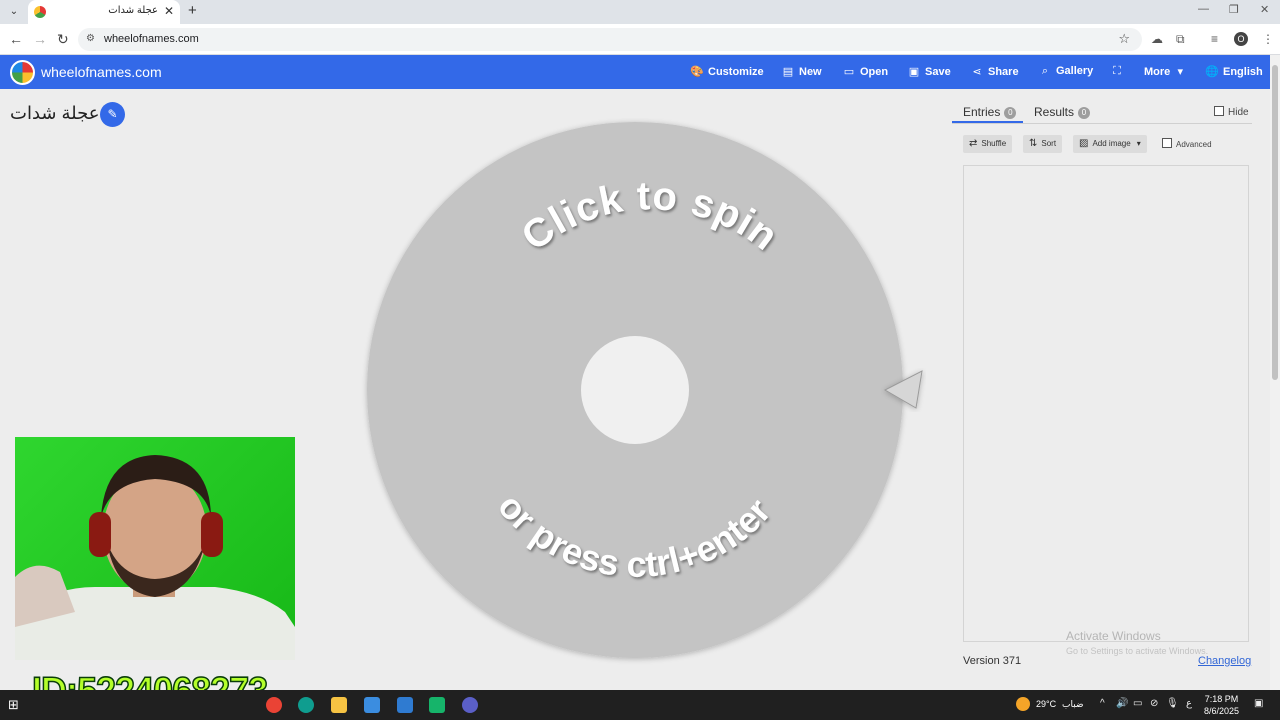 This screenshot has width=1280, height=720. I want to click on store-icon, so click(372, 705).